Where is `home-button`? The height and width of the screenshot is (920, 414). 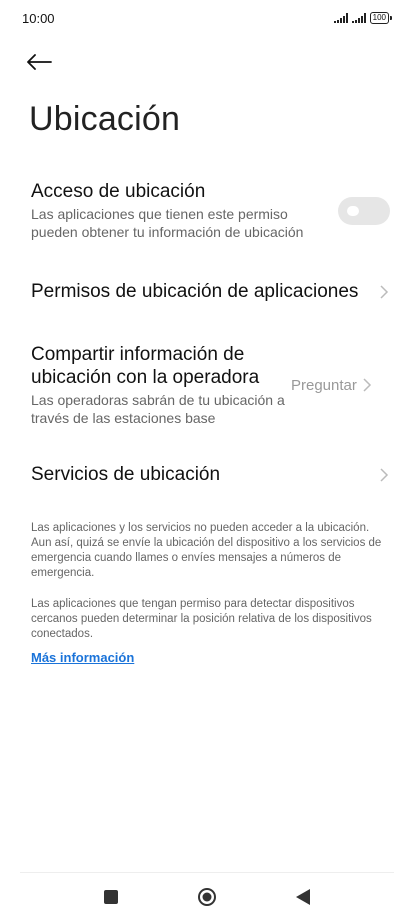
home-button is located at coordinates (207, 897).